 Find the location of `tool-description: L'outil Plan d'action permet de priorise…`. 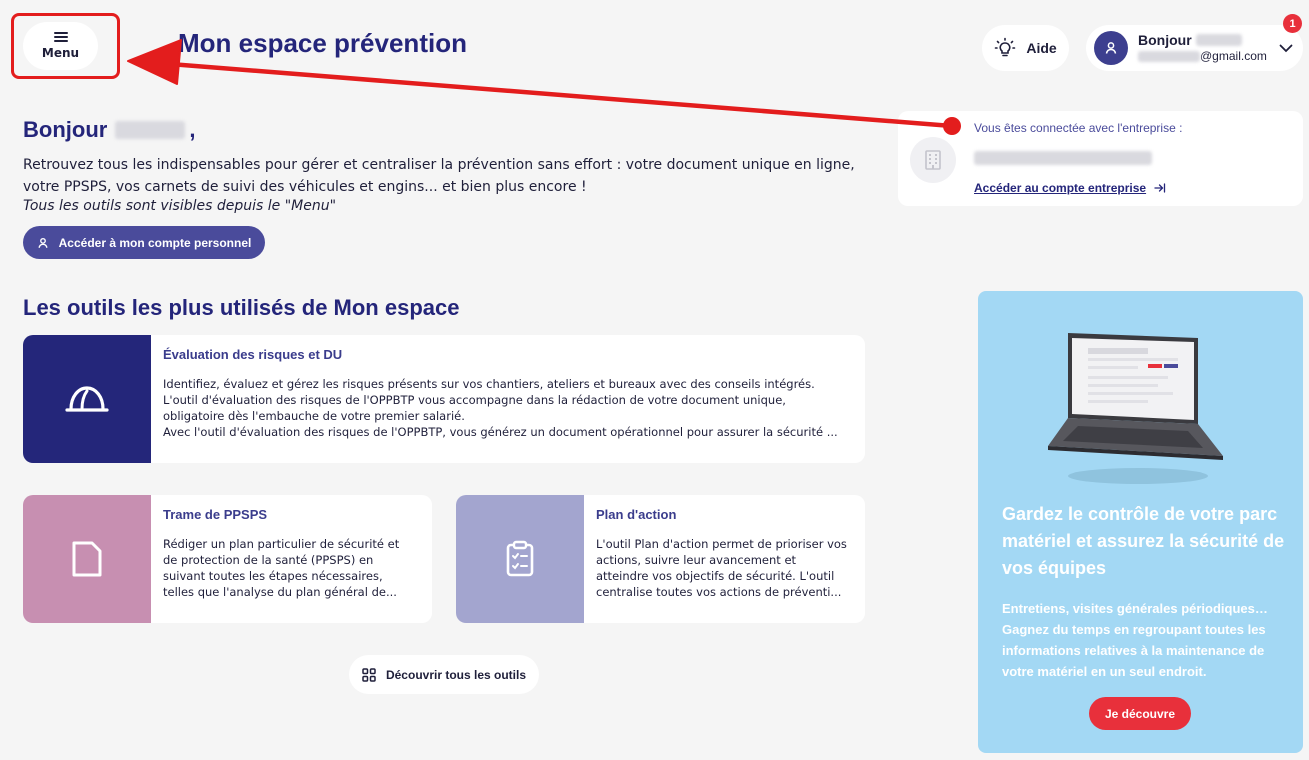

tool-description: L'outil Plan d'action permet de priorise… is located at coordinates (721, 568).